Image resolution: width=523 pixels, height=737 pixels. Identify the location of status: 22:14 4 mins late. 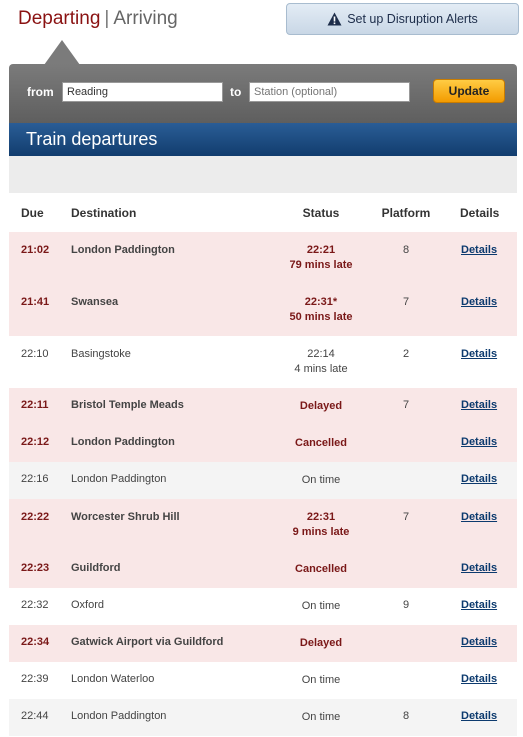
(321, 362).